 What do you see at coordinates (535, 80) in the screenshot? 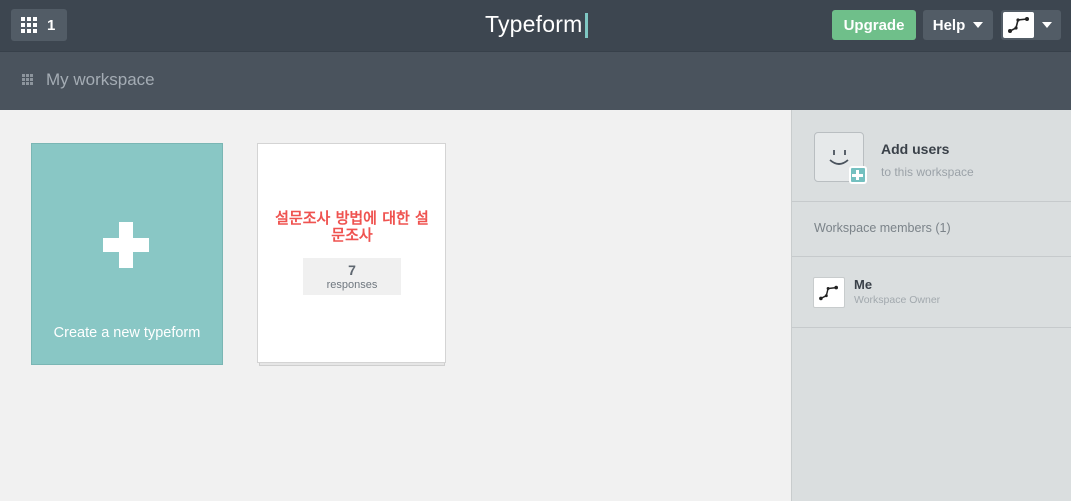
I see `workspace-header: My workspace` at bounding box center [535, 80].